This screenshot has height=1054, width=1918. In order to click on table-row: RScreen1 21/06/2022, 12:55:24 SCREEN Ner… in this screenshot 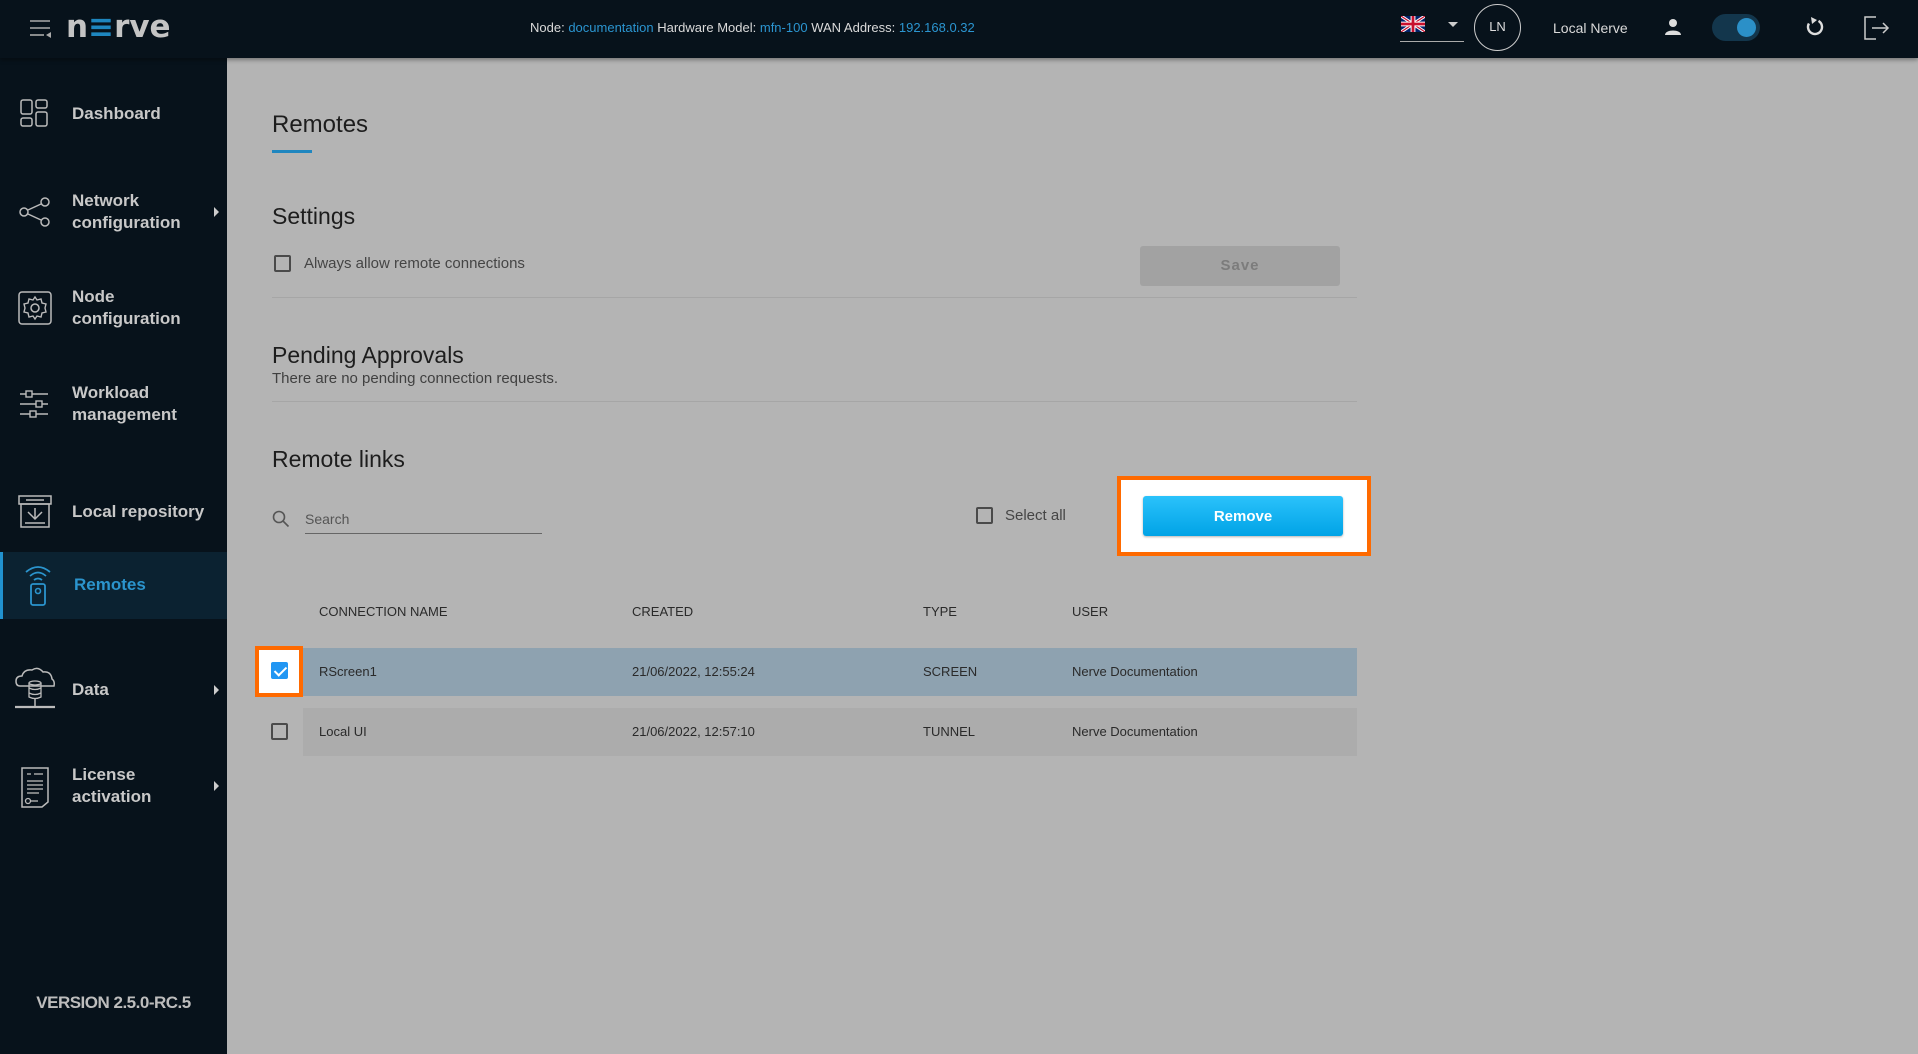, I will do `click(830, 672)`.